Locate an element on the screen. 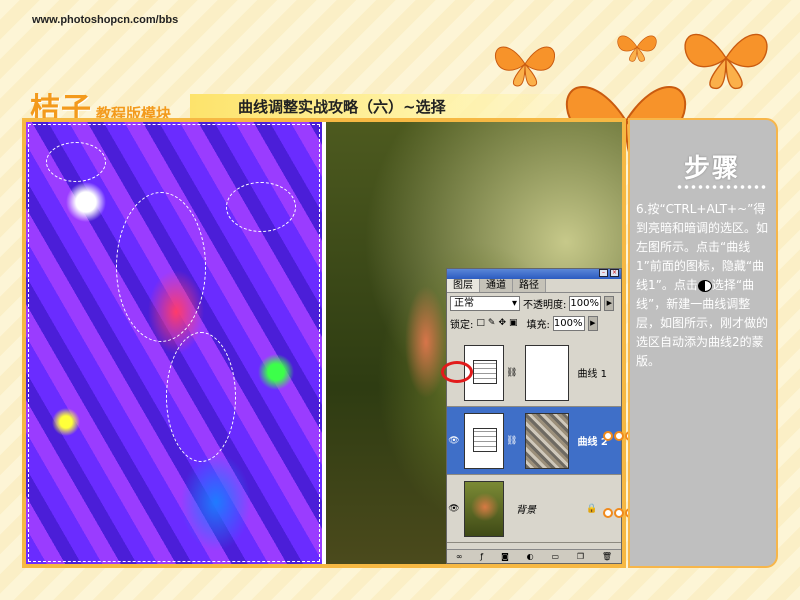  new-layer-icon: ❐ is located at coordinates (580, 556).